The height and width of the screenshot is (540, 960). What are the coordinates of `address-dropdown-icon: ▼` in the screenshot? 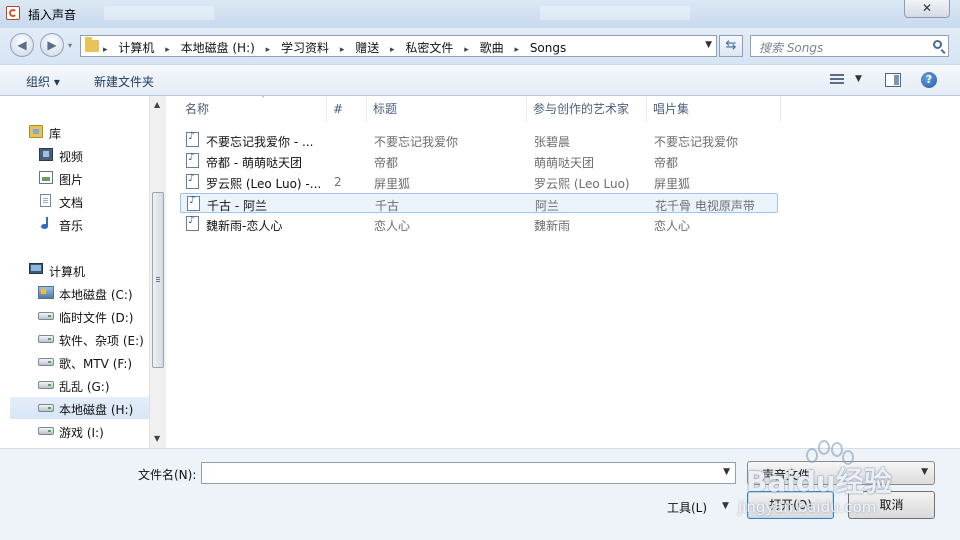 It's located at (708, 45).